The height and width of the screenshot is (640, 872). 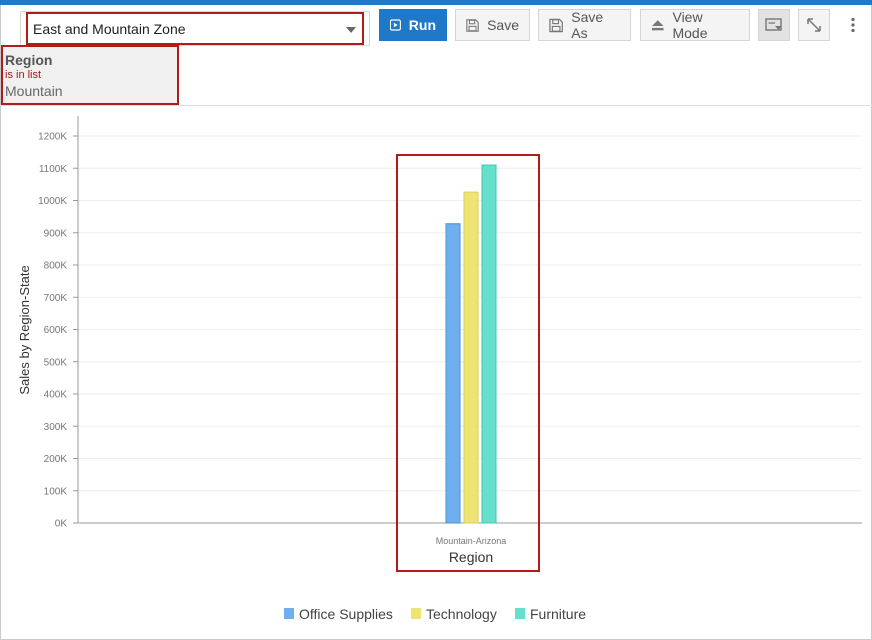 What do you see at coordinates (52, 201) in the screenshot?
I see `y-tick-label: 1000K` at bounding box center [52, 201].